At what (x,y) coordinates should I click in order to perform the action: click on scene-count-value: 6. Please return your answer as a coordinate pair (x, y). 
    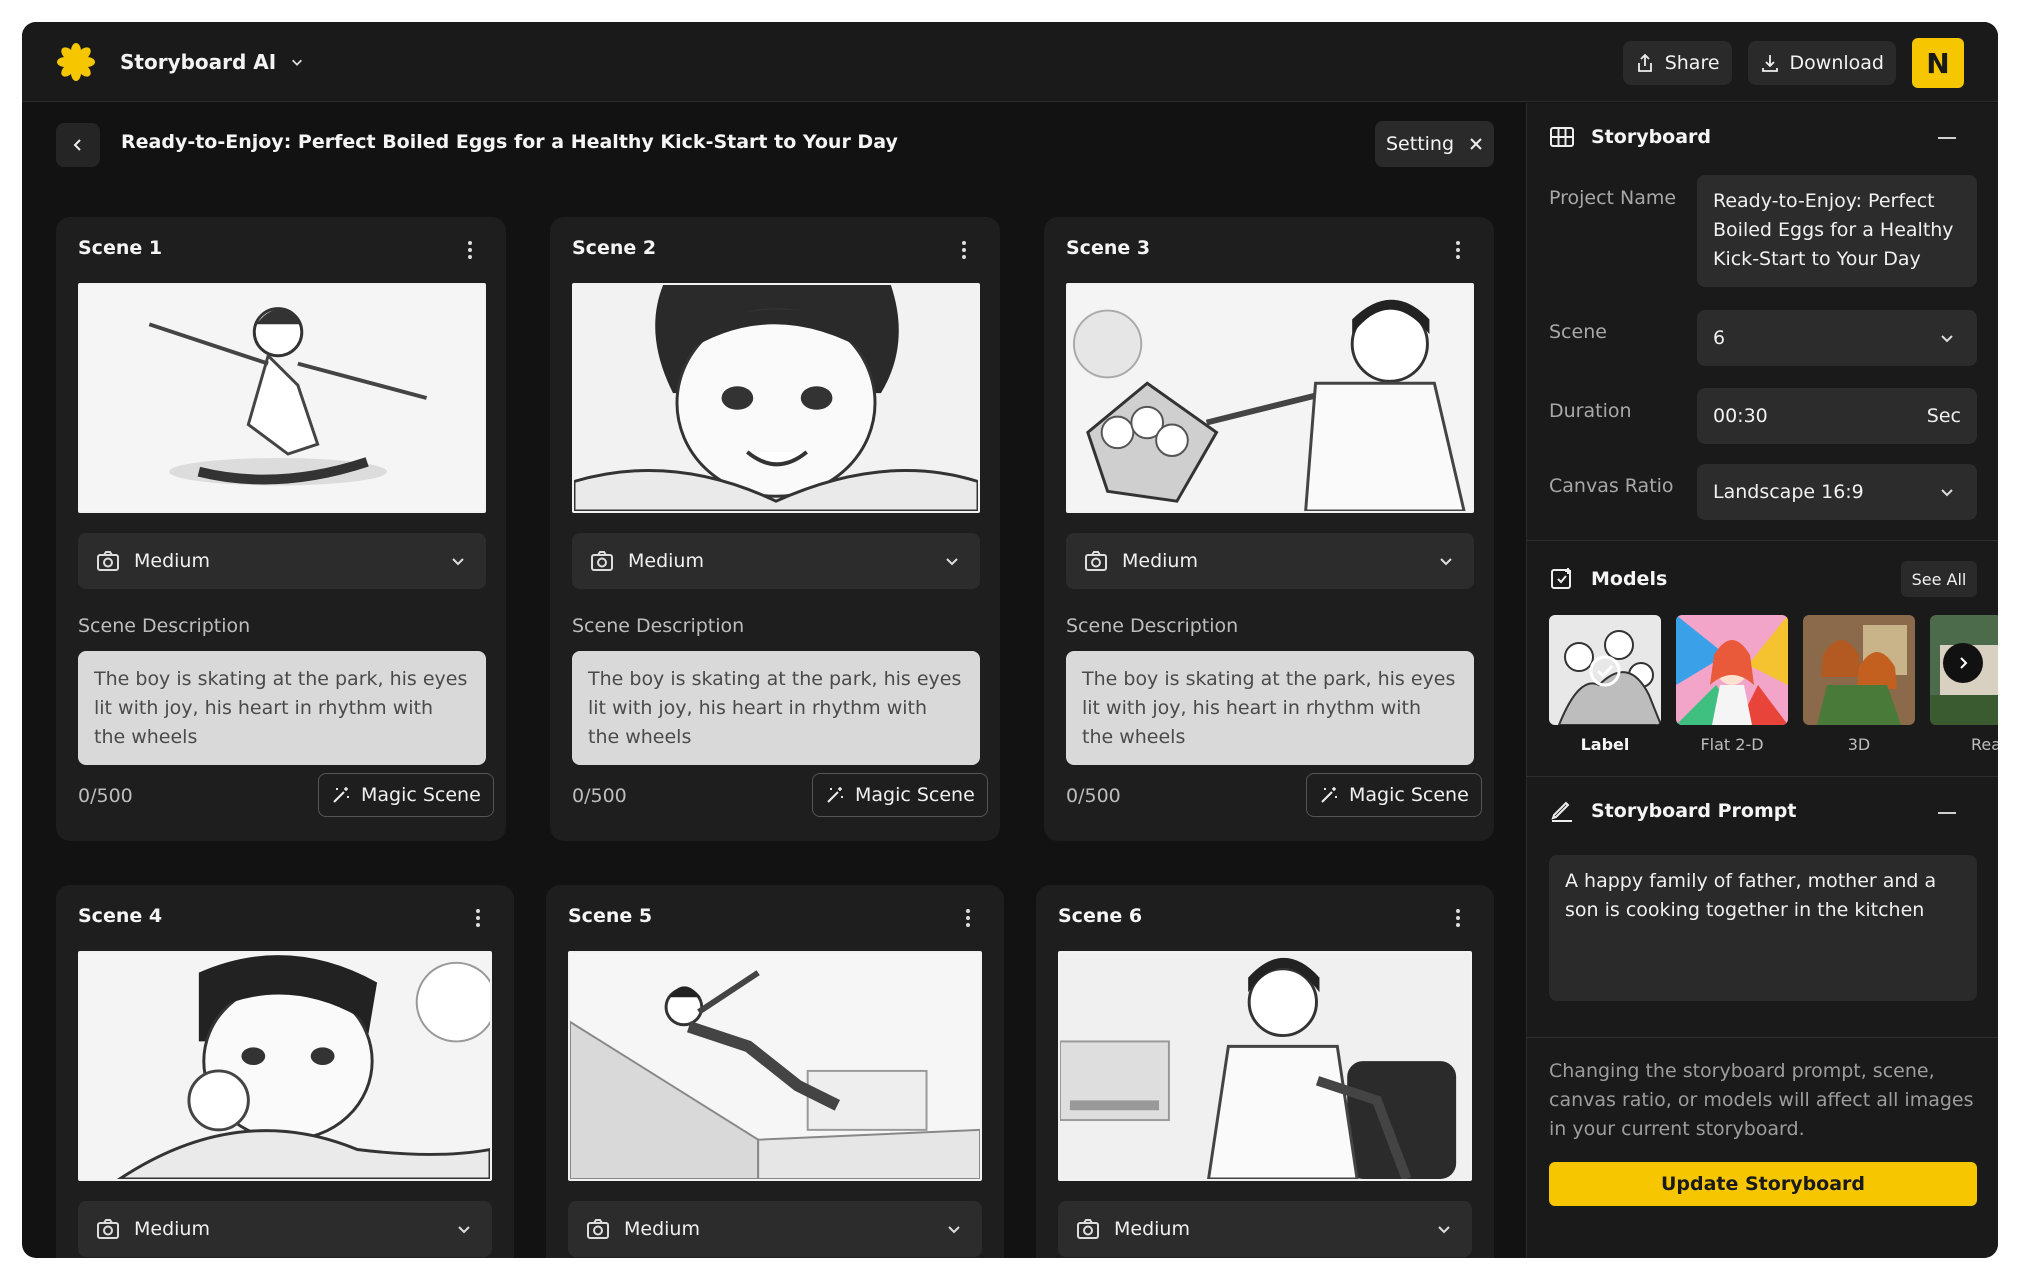
    Looking at the image, I should click on (1719, 338).